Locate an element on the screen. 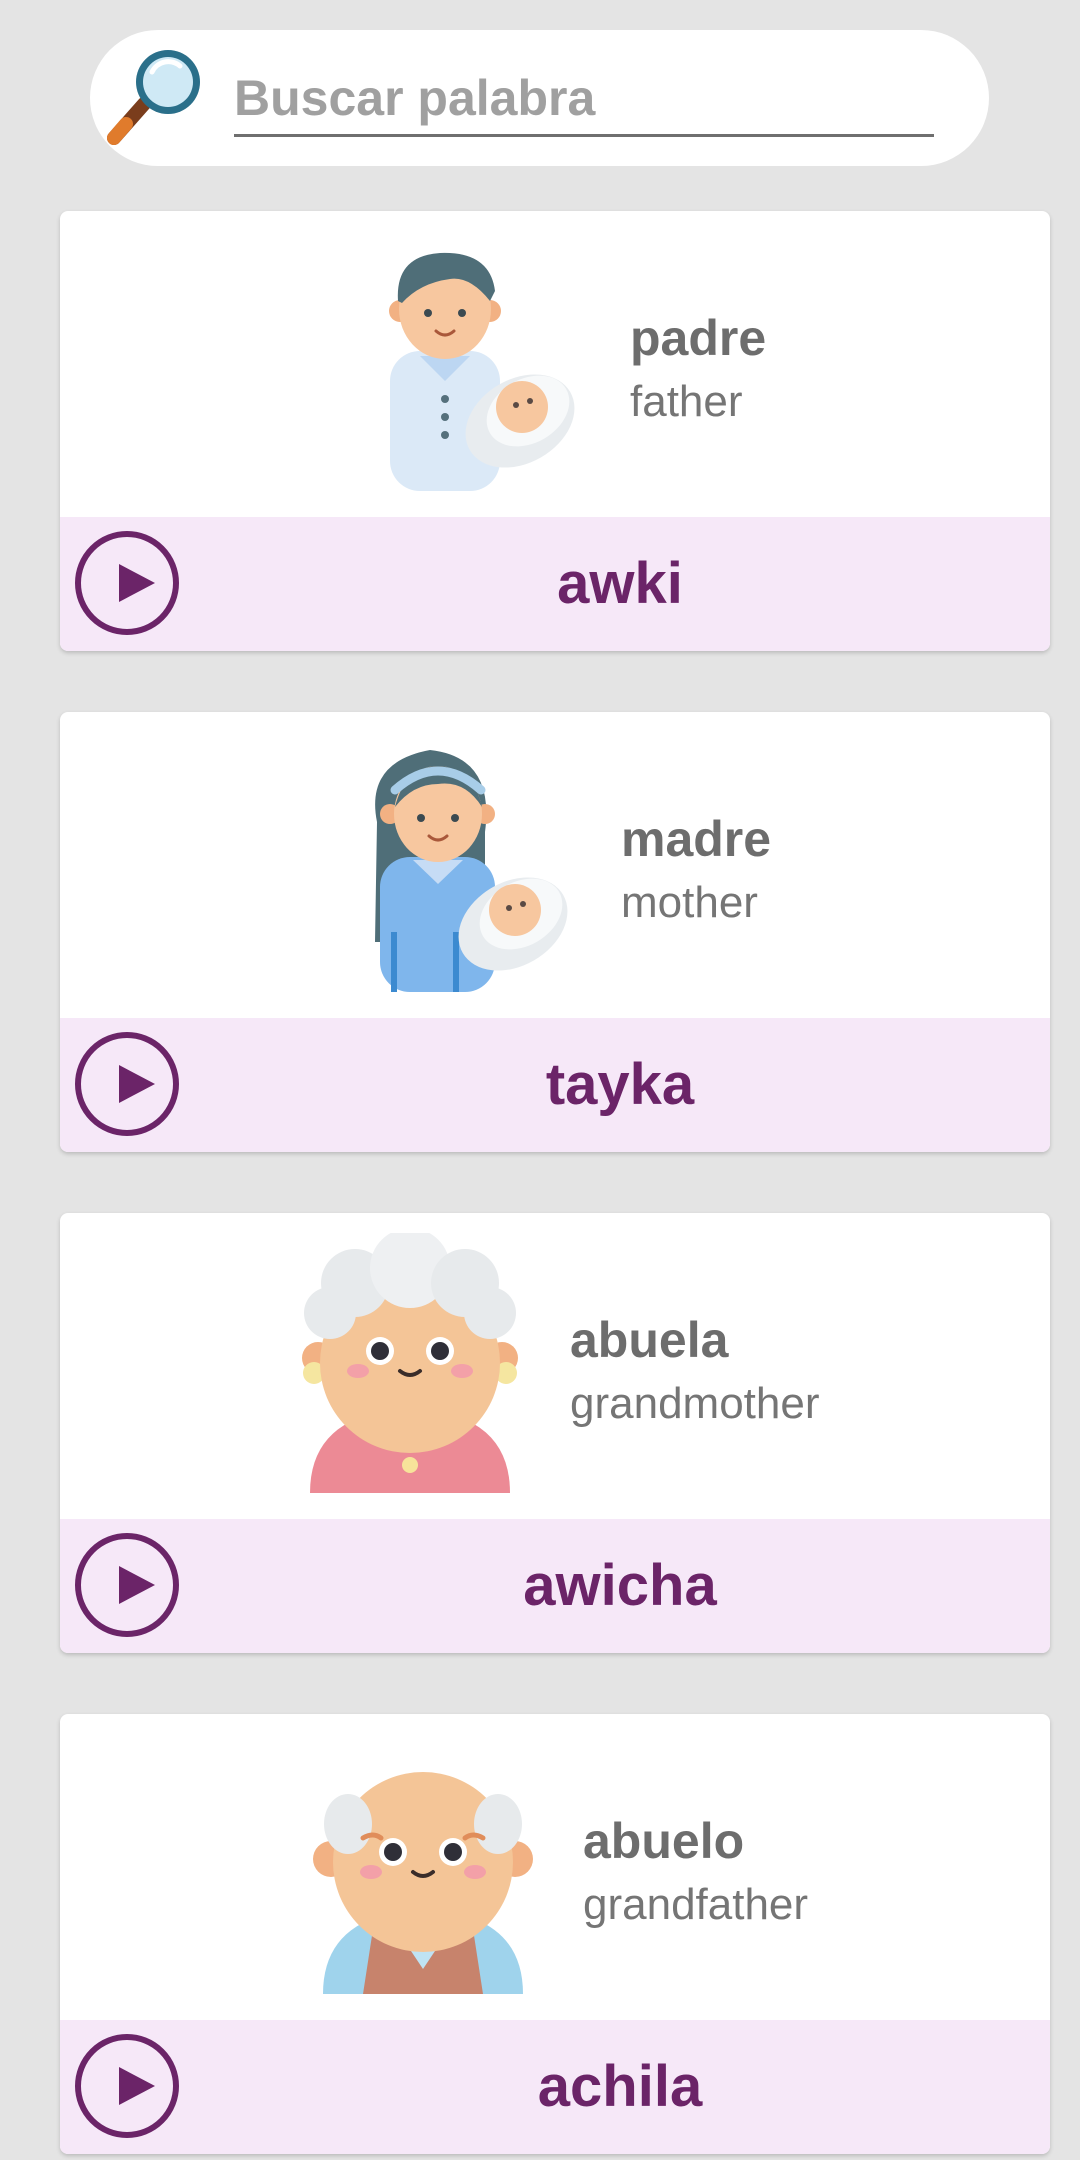 This screenshot has height=2160, width=1080. pronunciation-bar: achila is located at coordinates (555, 2087).